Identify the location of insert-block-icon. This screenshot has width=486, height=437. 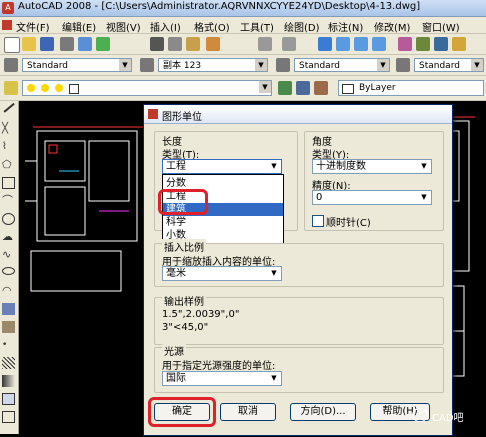
(8, 309).